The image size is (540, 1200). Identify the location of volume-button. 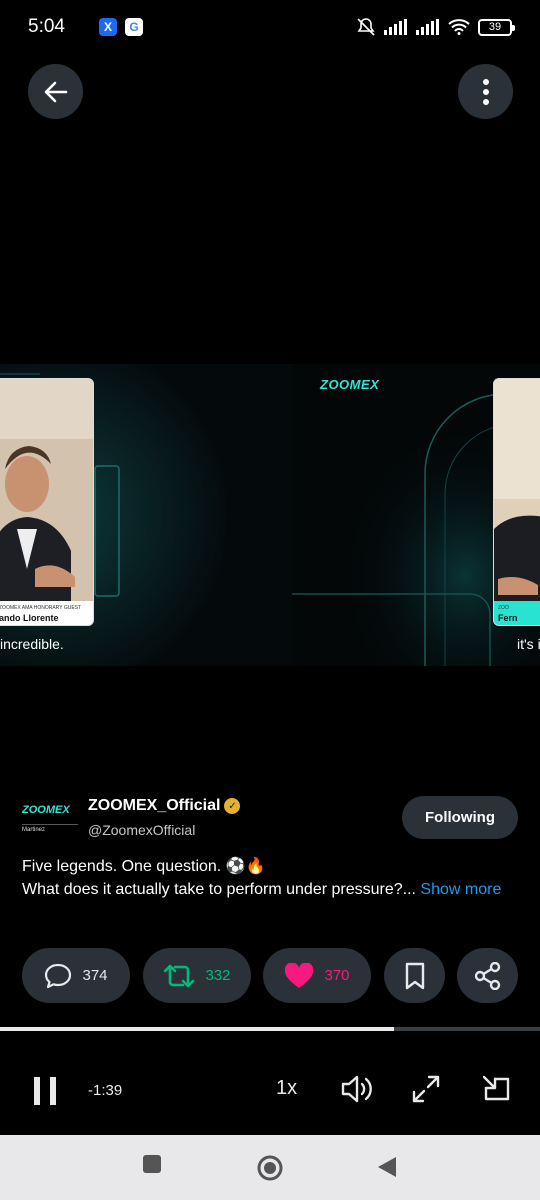
(357, 1089).